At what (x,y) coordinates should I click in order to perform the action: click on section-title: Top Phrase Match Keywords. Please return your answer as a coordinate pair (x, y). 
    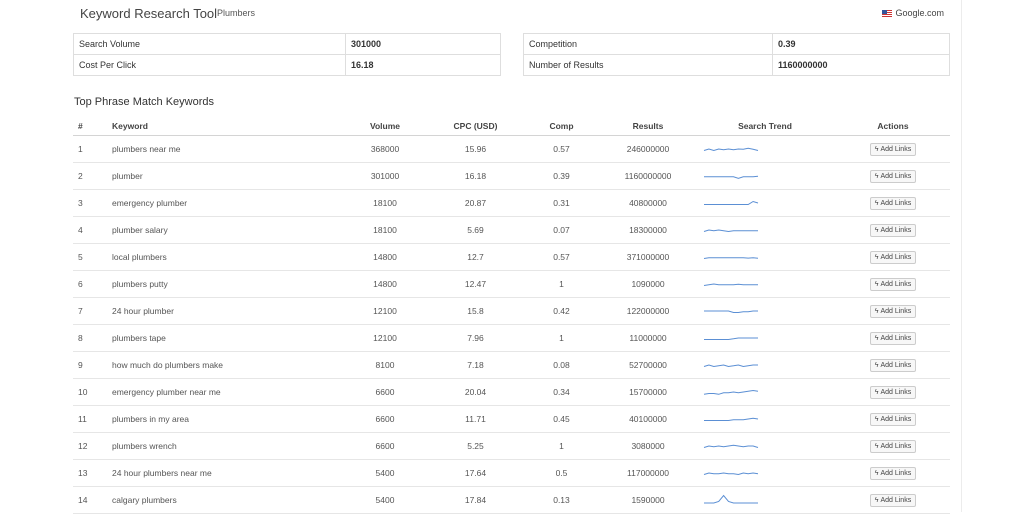
    Looking at the image, I should click on (144, 102).